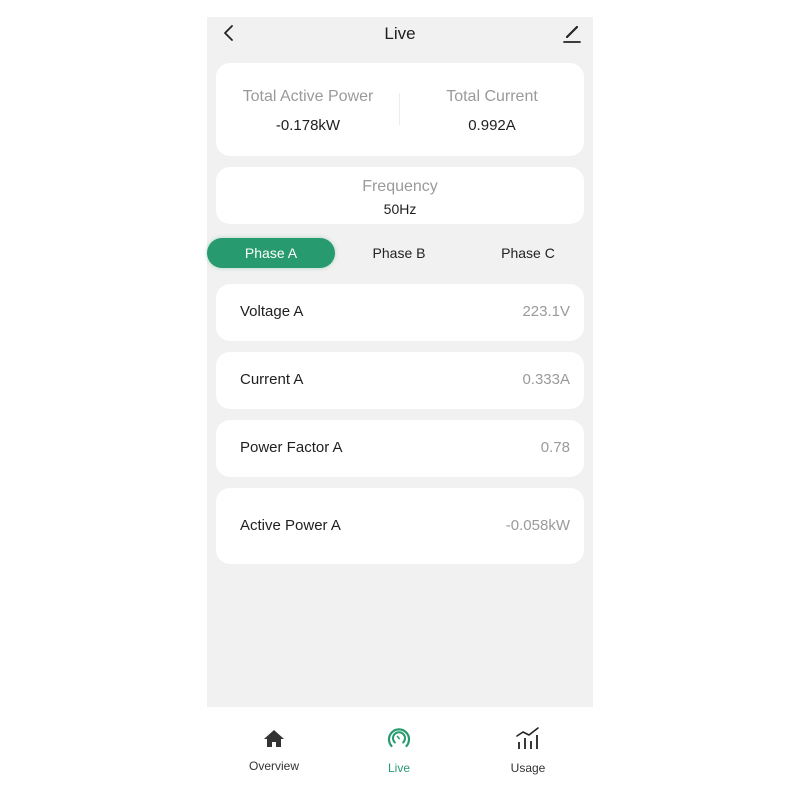  Describe the element at coordinates (272, 311) in the screenshot. I see `metric-label: Voltage A` at that location.